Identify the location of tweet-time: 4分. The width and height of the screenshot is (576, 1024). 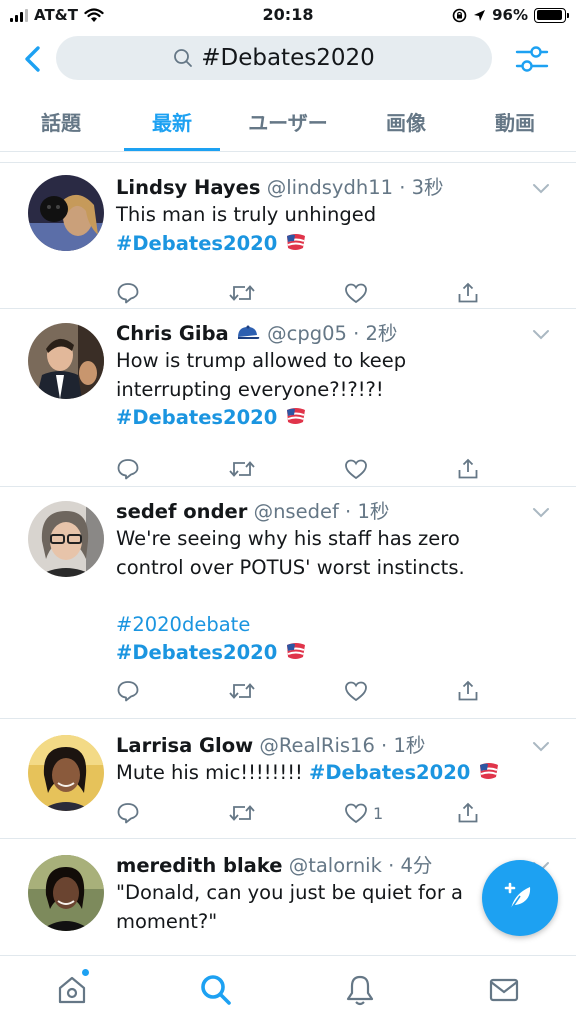
(416, 865).